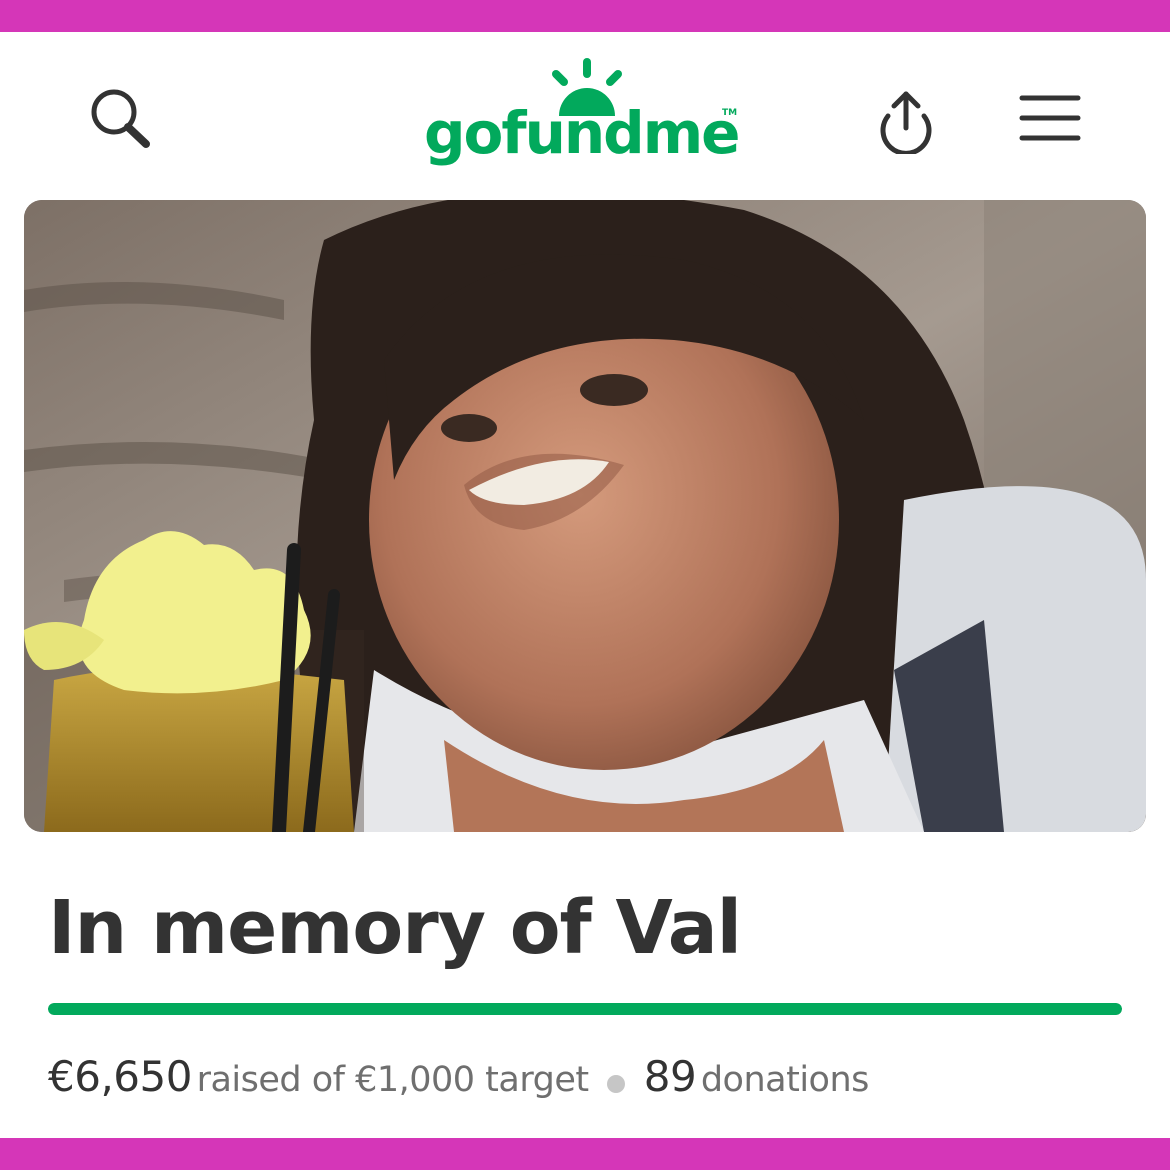 This screenshot has height=1170, width=1170. What do you see at coordinates (730, 113) in the screenshot?
I see `logo-trademark: TM` at bounding box center [730, 113].